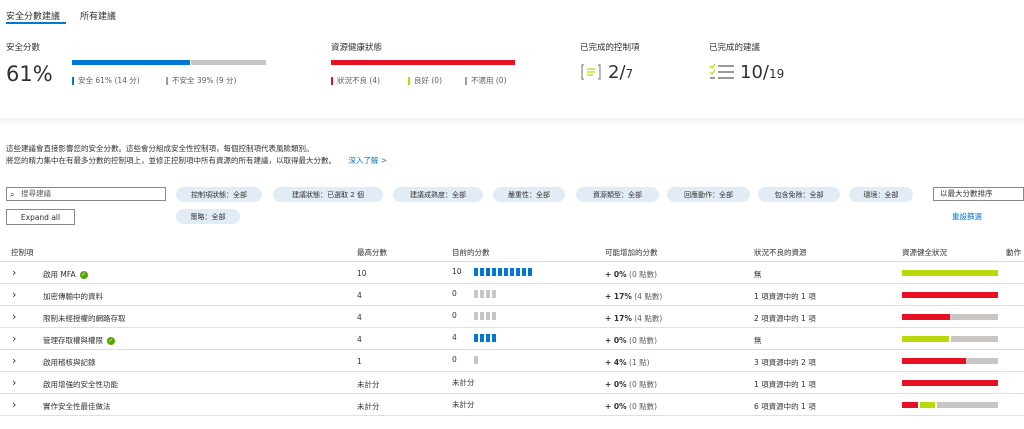 The width and height of the screenshot is (1024, 429). What do you see at coordinates (512, 415) in the screenshot?
I see `row-divider` at bounding box center [512, 415].